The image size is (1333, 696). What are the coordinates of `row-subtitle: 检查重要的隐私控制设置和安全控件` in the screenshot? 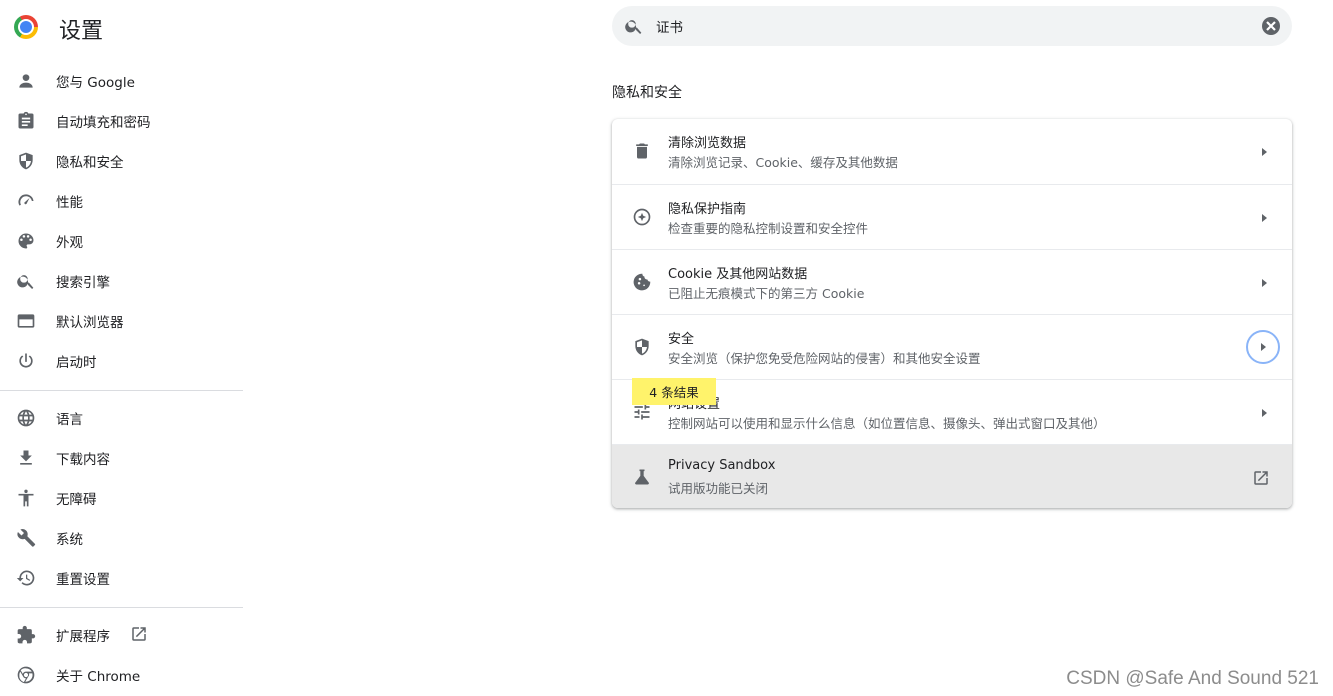 It's located at (768, 228).